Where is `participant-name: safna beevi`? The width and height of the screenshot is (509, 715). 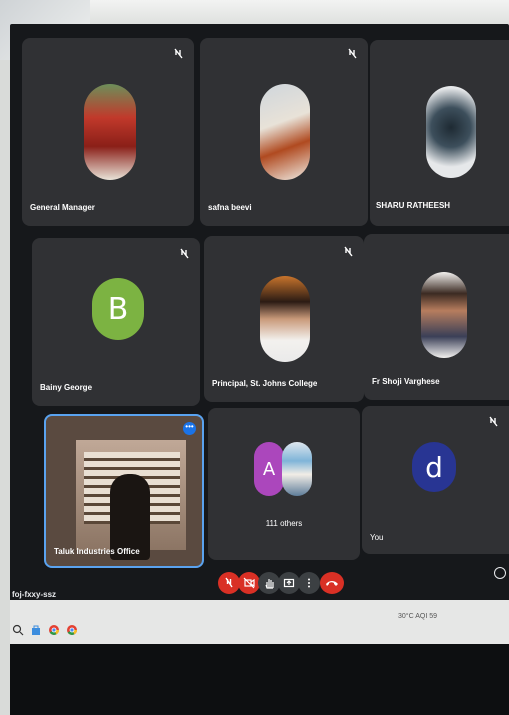
participant-name: safna beevi is located at coordinates (230, 207).